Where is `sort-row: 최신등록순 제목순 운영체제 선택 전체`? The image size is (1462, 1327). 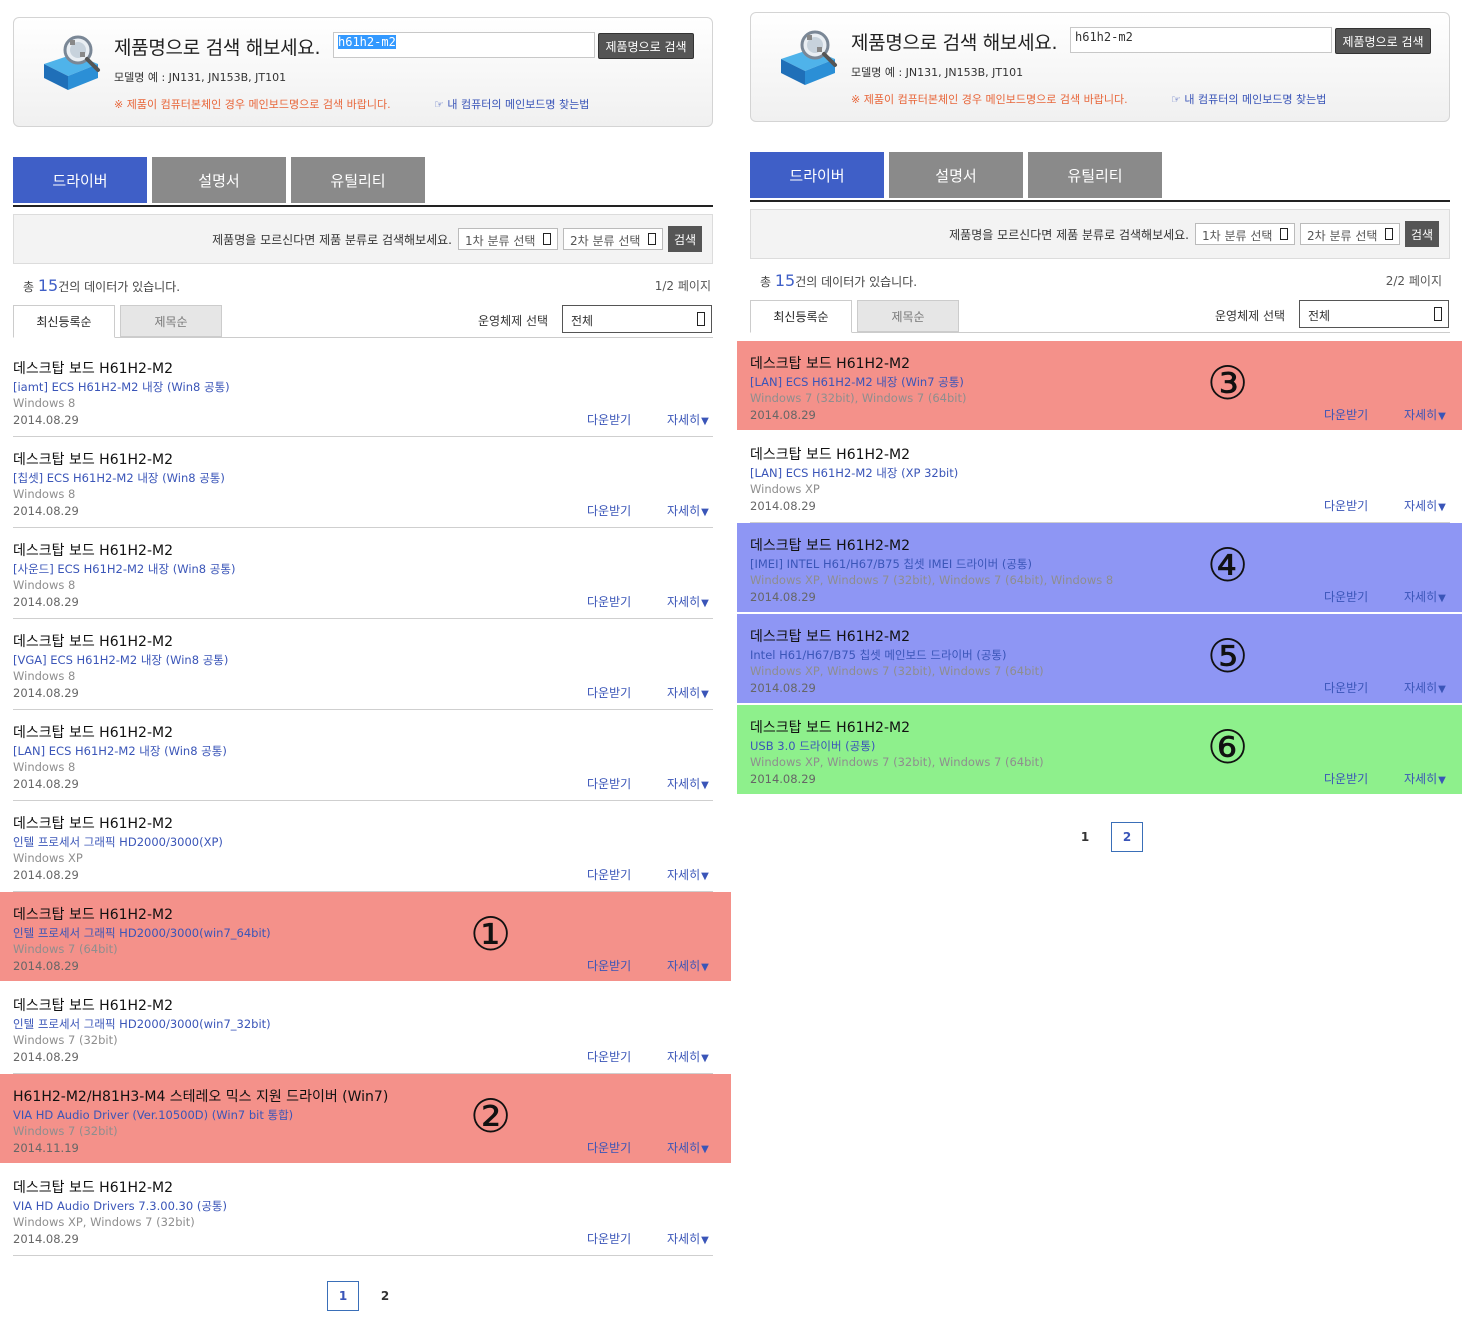
sort-row: 최신등록순 제목순 운영체제 선택 전체 is located at coordinates (1100, 316).